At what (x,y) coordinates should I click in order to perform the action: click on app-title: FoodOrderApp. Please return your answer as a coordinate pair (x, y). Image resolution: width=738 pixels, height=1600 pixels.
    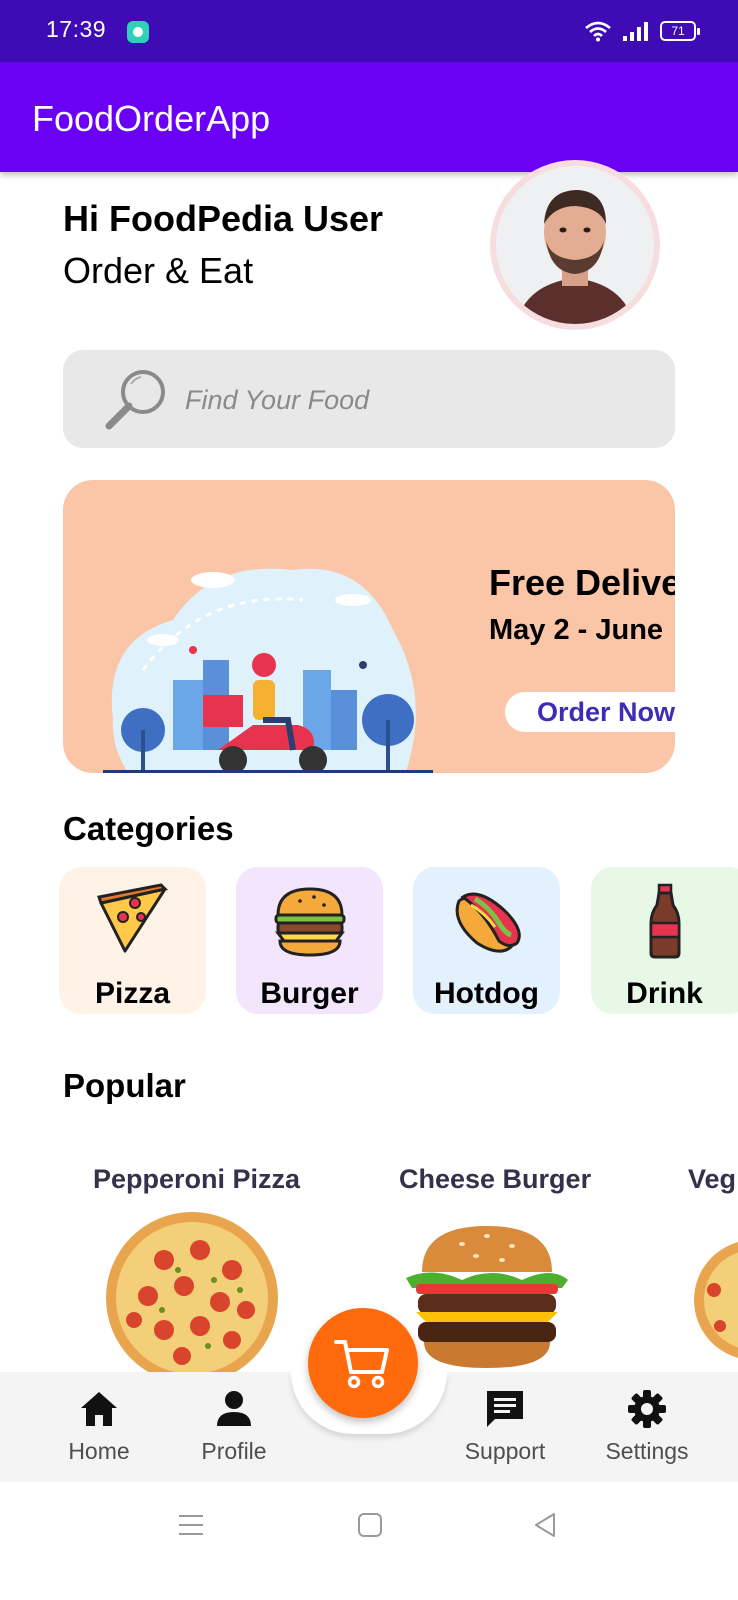
    Looking at the image, I should click on (151, 118).